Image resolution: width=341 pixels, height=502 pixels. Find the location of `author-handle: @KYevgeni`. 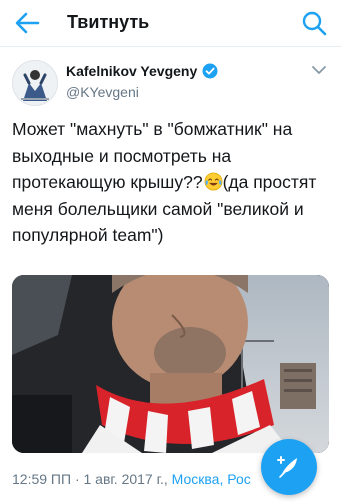

author-handle: @KYevgeni is located at coordinates (102, 92).